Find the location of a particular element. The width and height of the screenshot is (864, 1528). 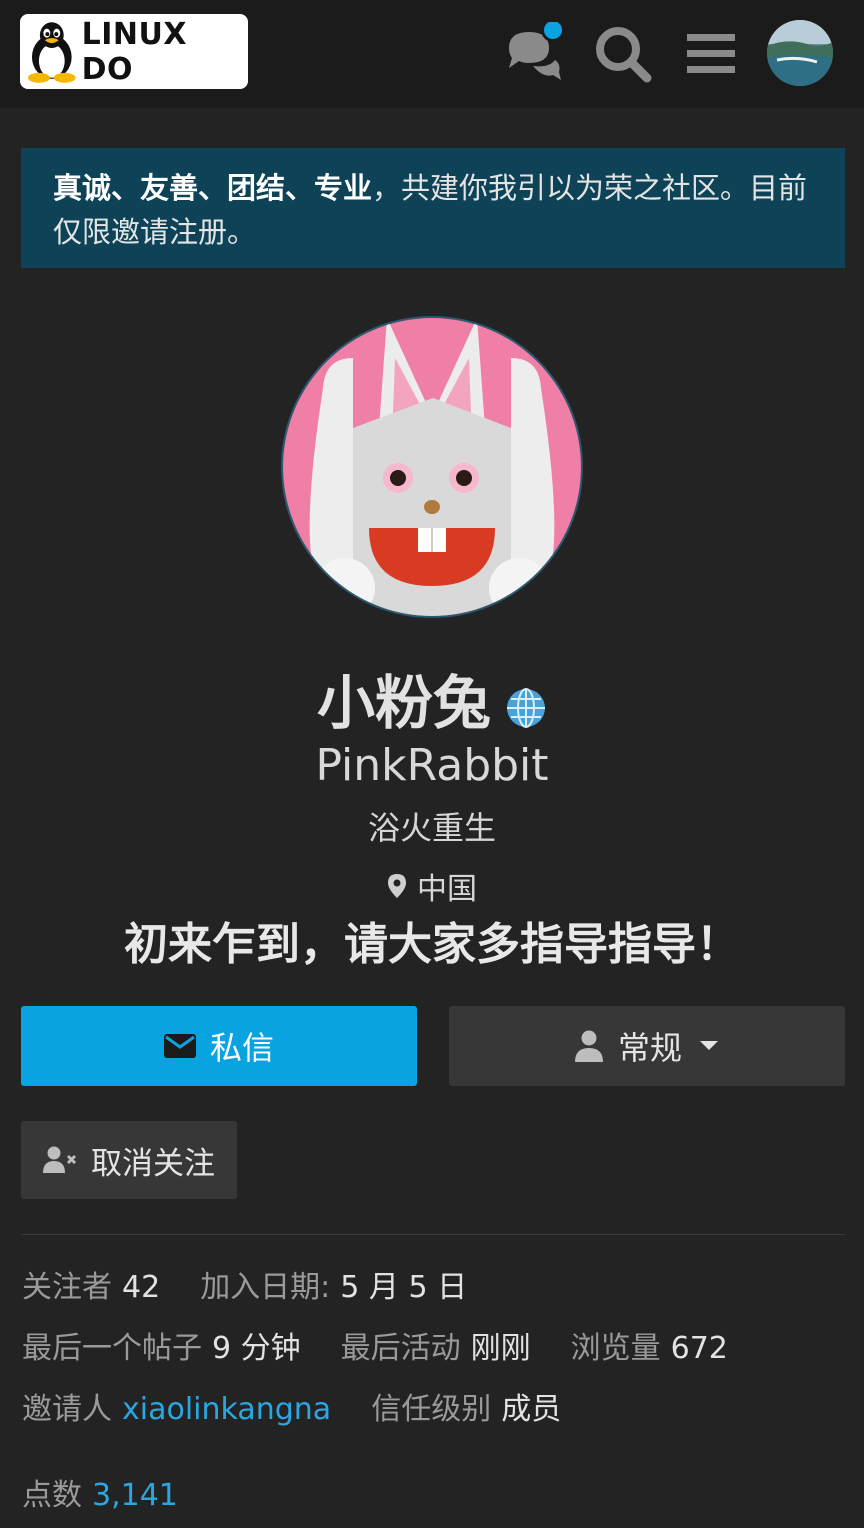

stat-views: 浏览量 672 is located at coordinates (649, 1348).